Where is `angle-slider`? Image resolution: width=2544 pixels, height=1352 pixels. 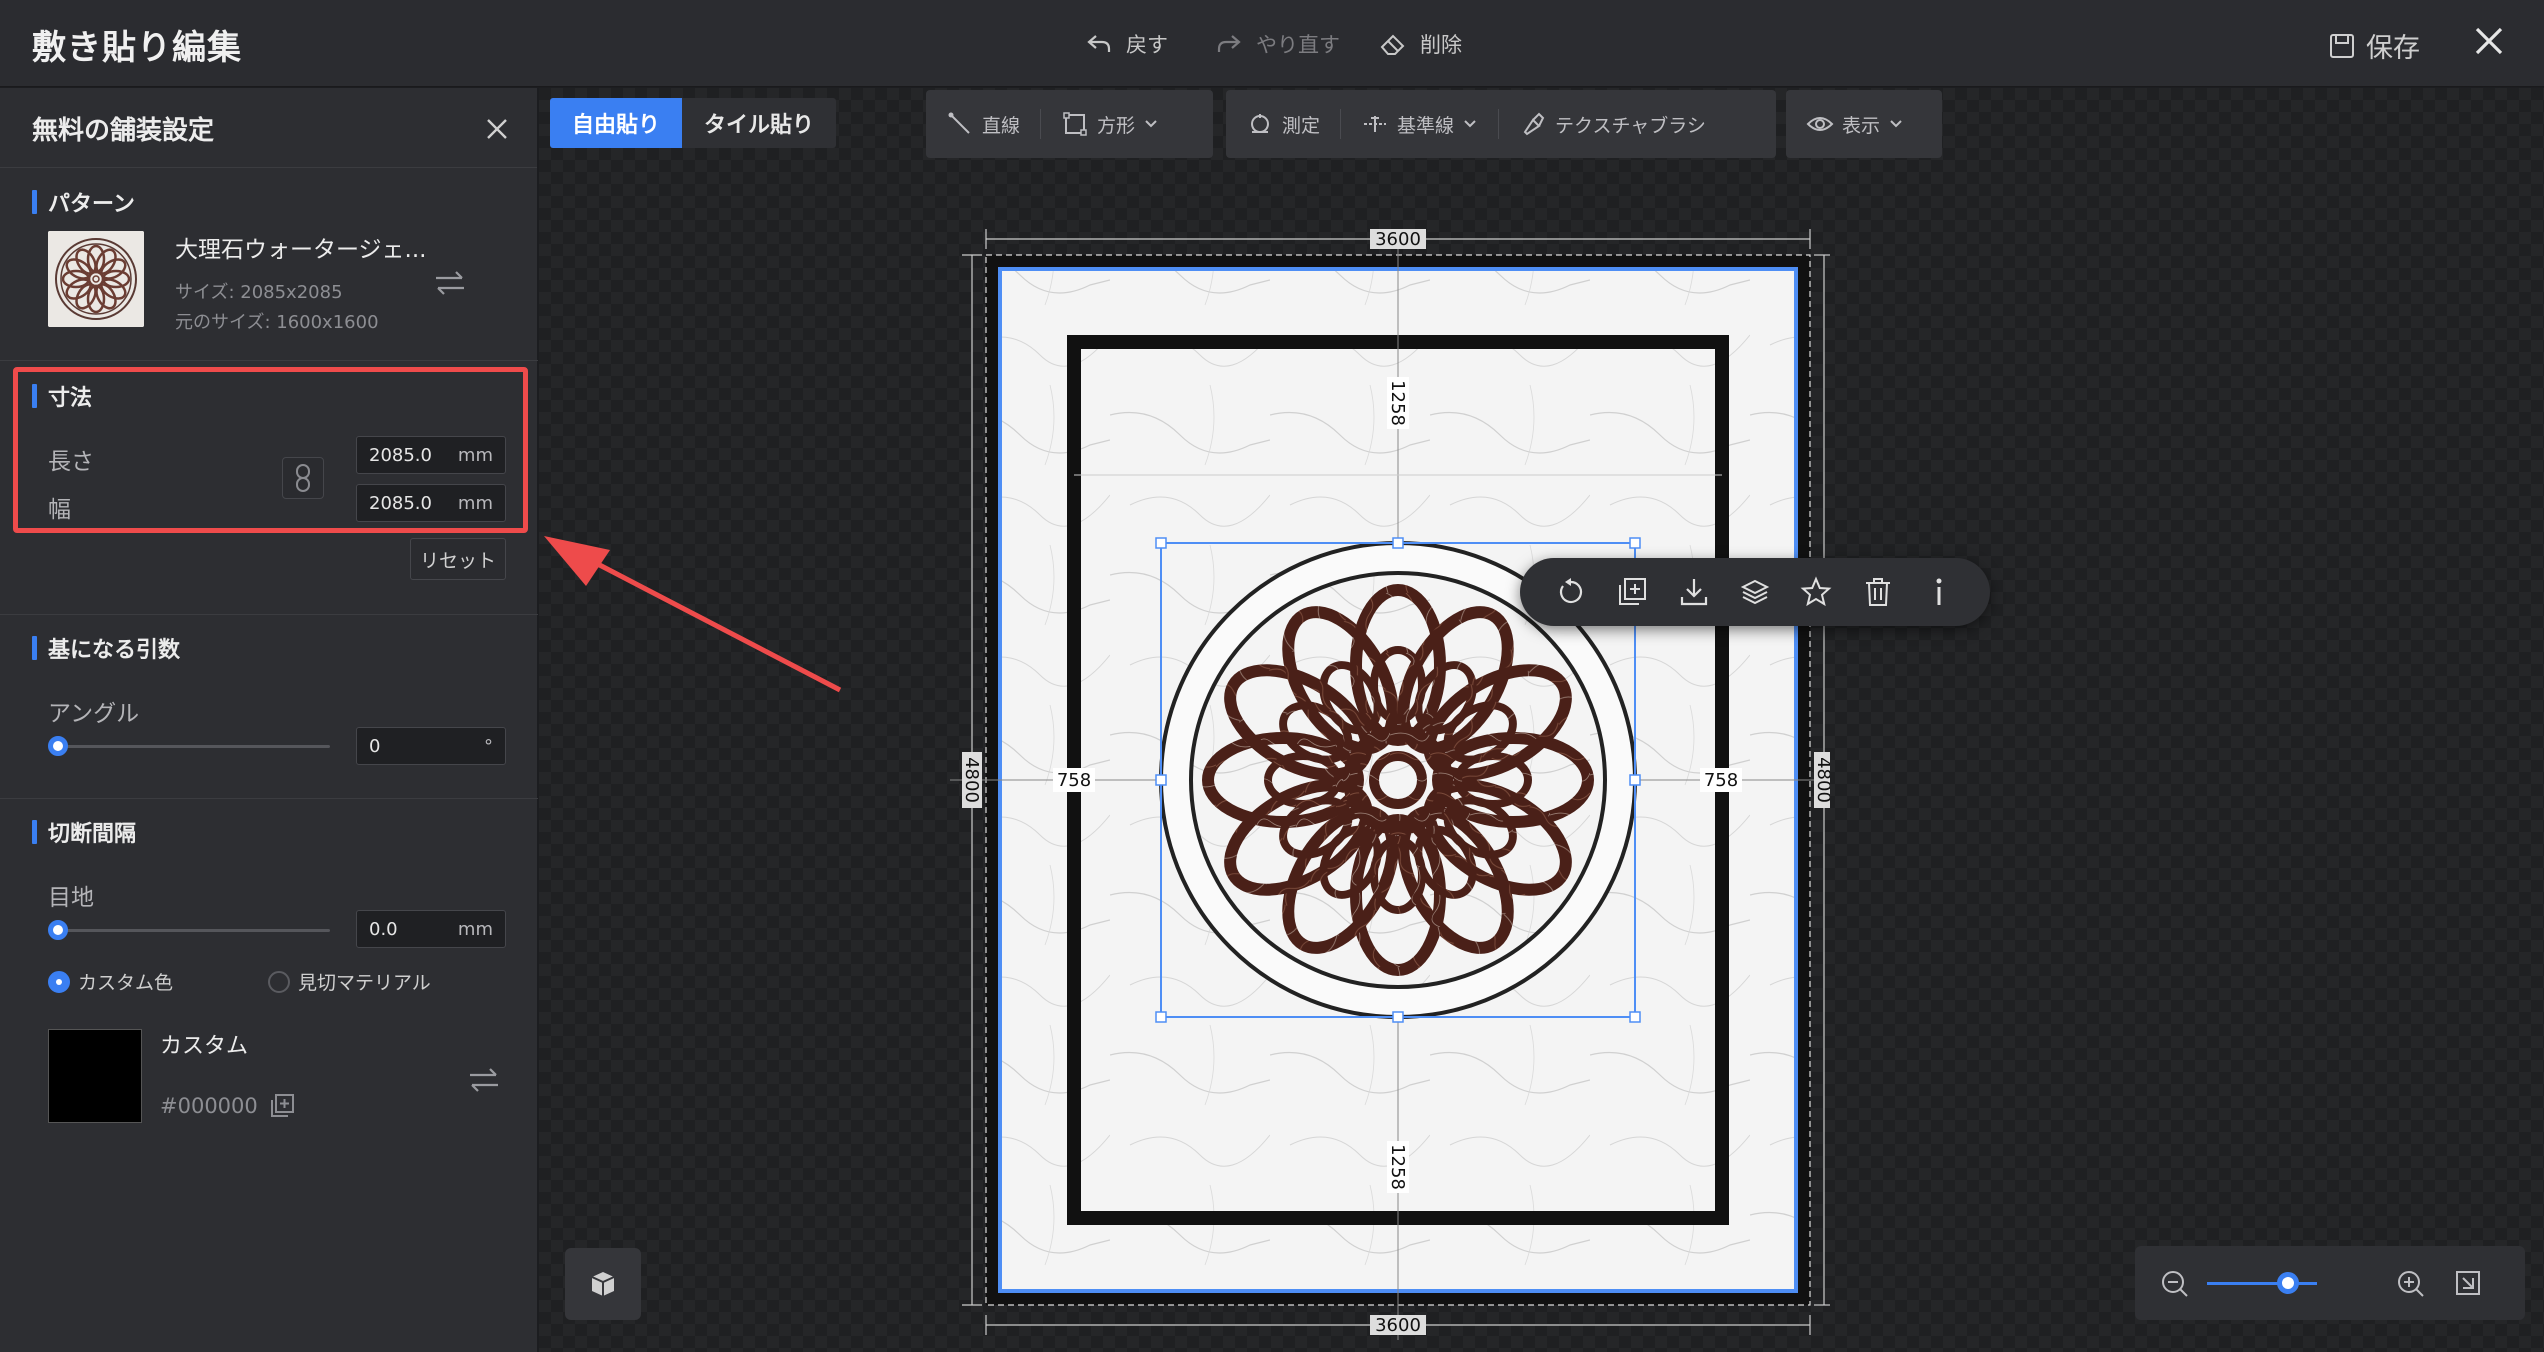
angle-slider is located at coordinates (189, 746).